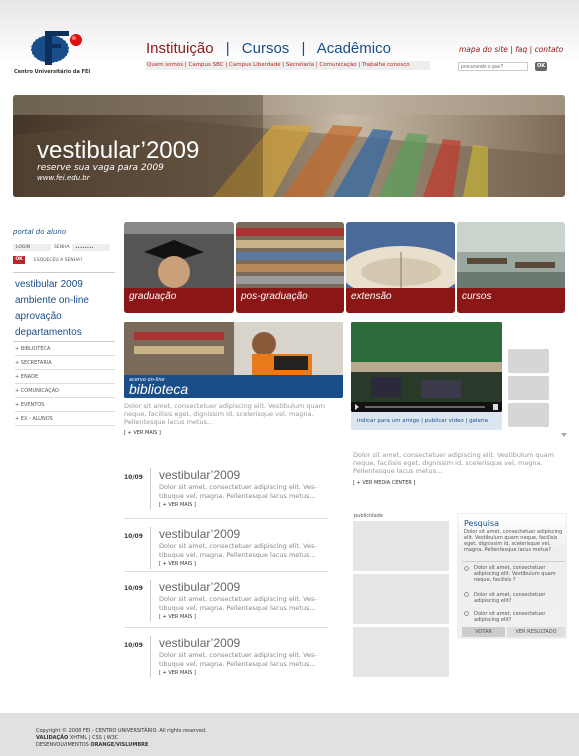 The image size is (579, 756). I want to click on contact-link: contato, so click(549, 49).